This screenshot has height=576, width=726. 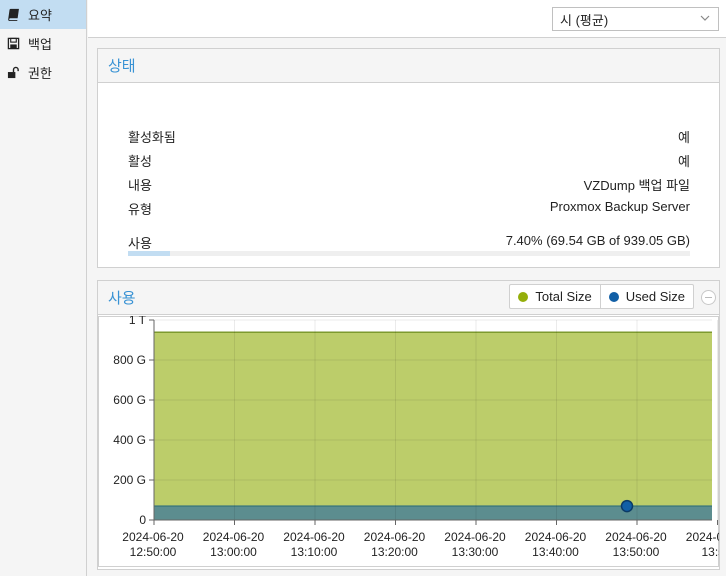 What do you see at coordinates (409, 184) in the screenshot?
I see `status-row-content: 내용 VZDump 백업 파일` at bounding box center [409, 184].